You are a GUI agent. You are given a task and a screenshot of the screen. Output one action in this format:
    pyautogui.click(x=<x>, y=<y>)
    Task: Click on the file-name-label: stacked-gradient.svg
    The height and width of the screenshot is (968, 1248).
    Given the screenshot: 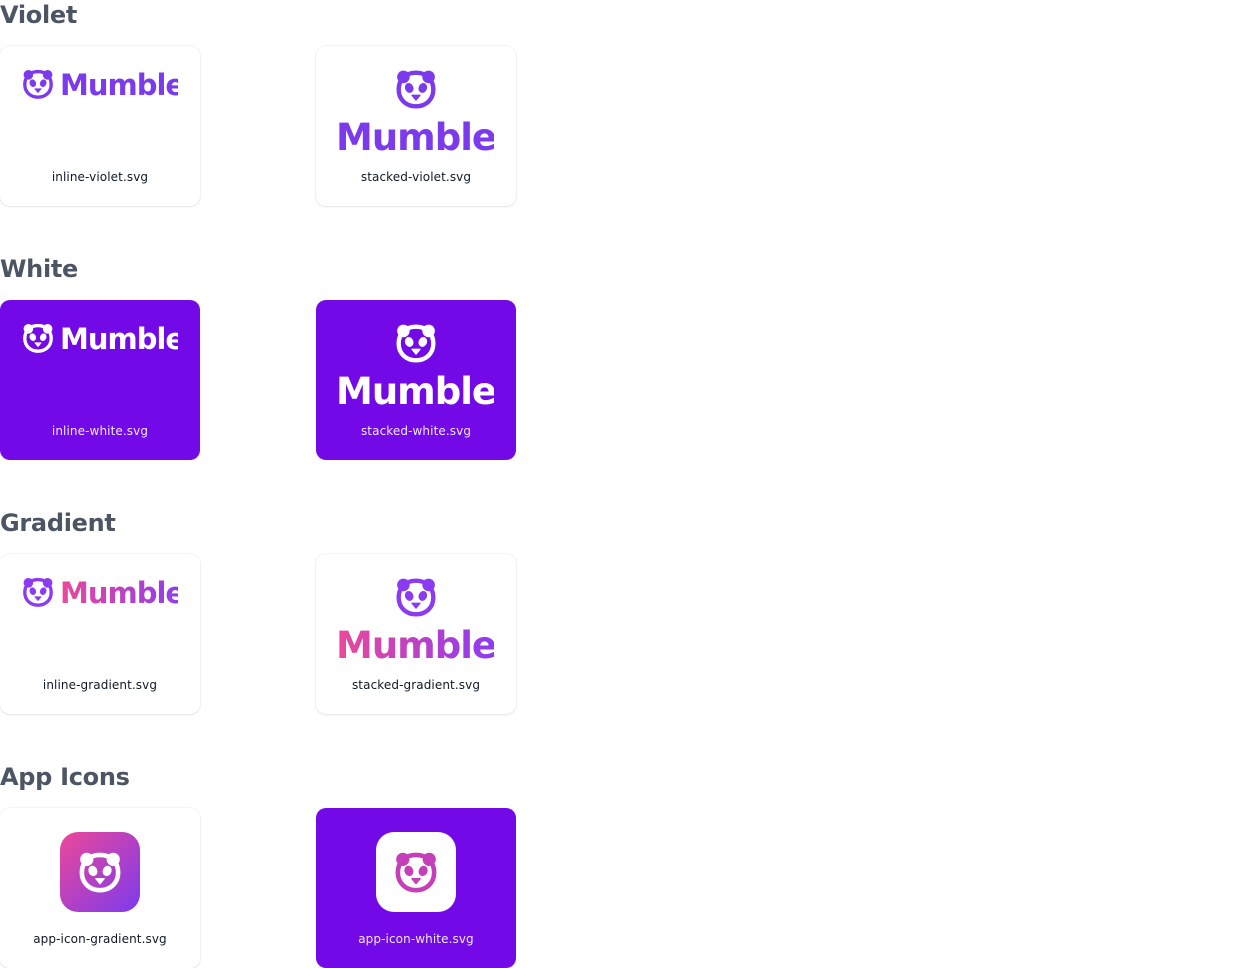 What is the action you would take?
    pyautogui.click(x=416, y=685)
    